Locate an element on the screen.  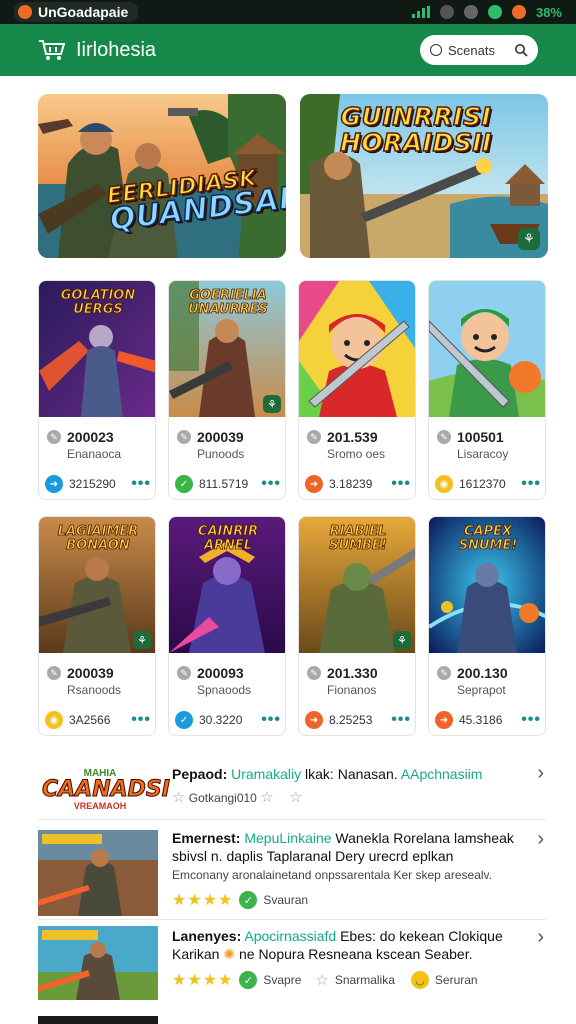
game-logo: GOLATION UERGS is located at coordinates (98, 302).